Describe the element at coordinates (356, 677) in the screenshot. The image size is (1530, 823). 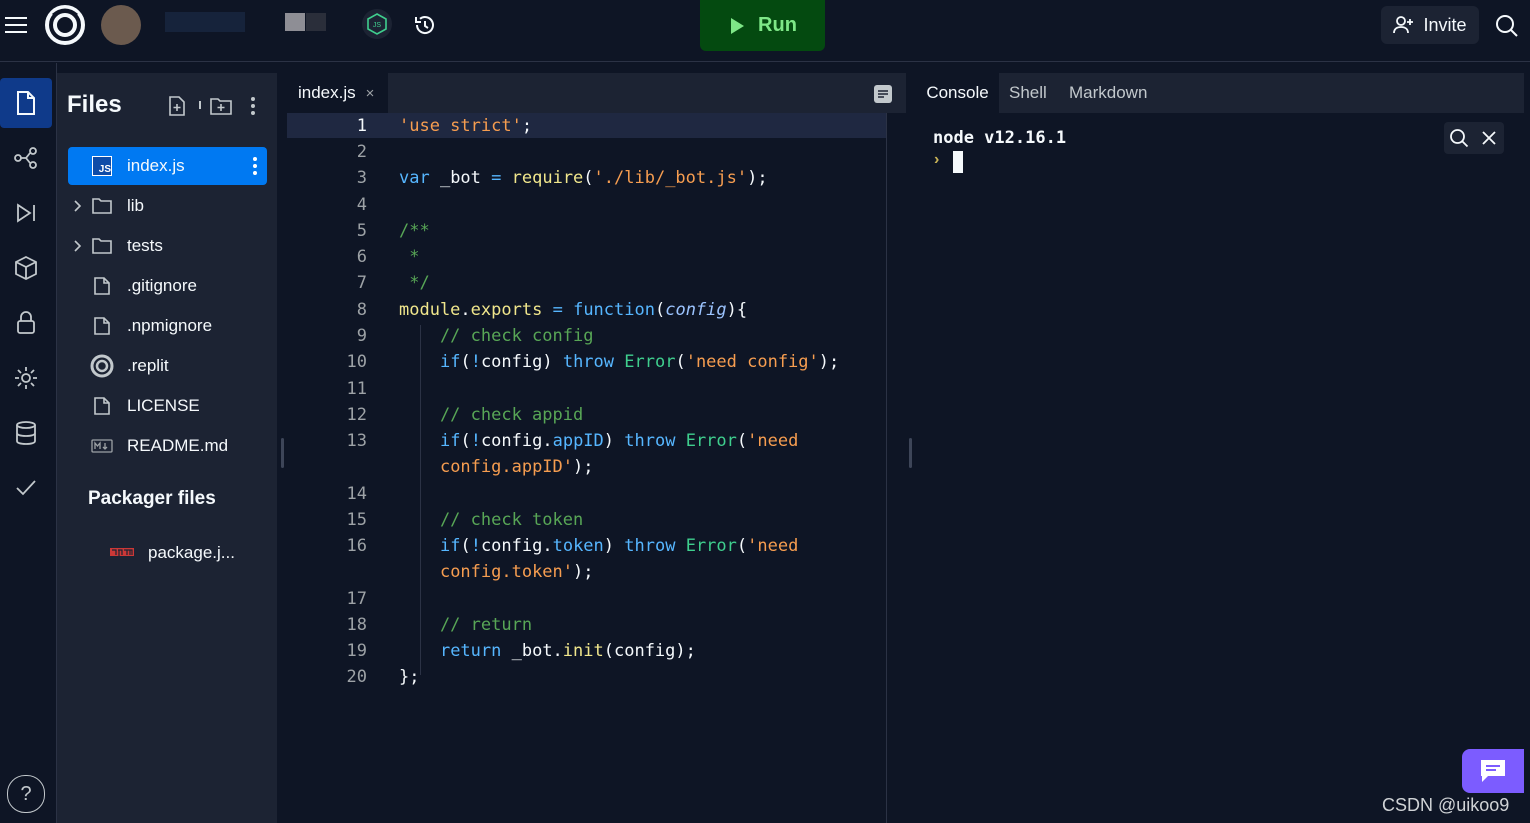
I see `line-number: 20` at that location.